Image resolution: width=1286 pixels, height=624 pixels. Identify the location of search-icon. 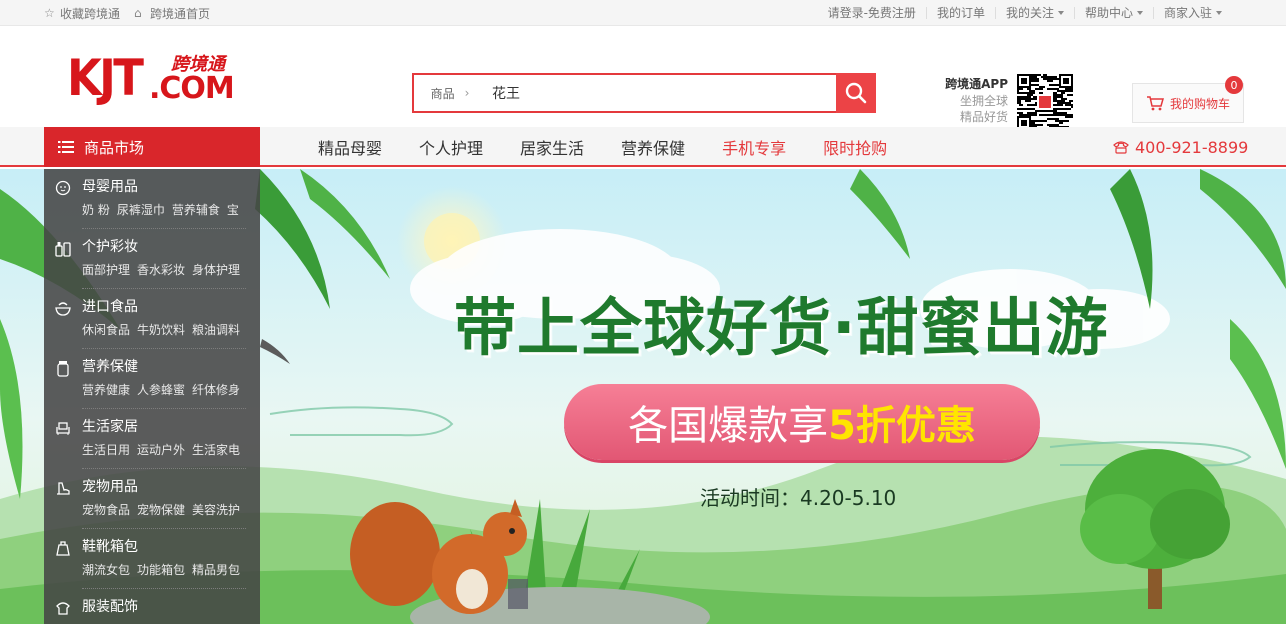
(856, 93).